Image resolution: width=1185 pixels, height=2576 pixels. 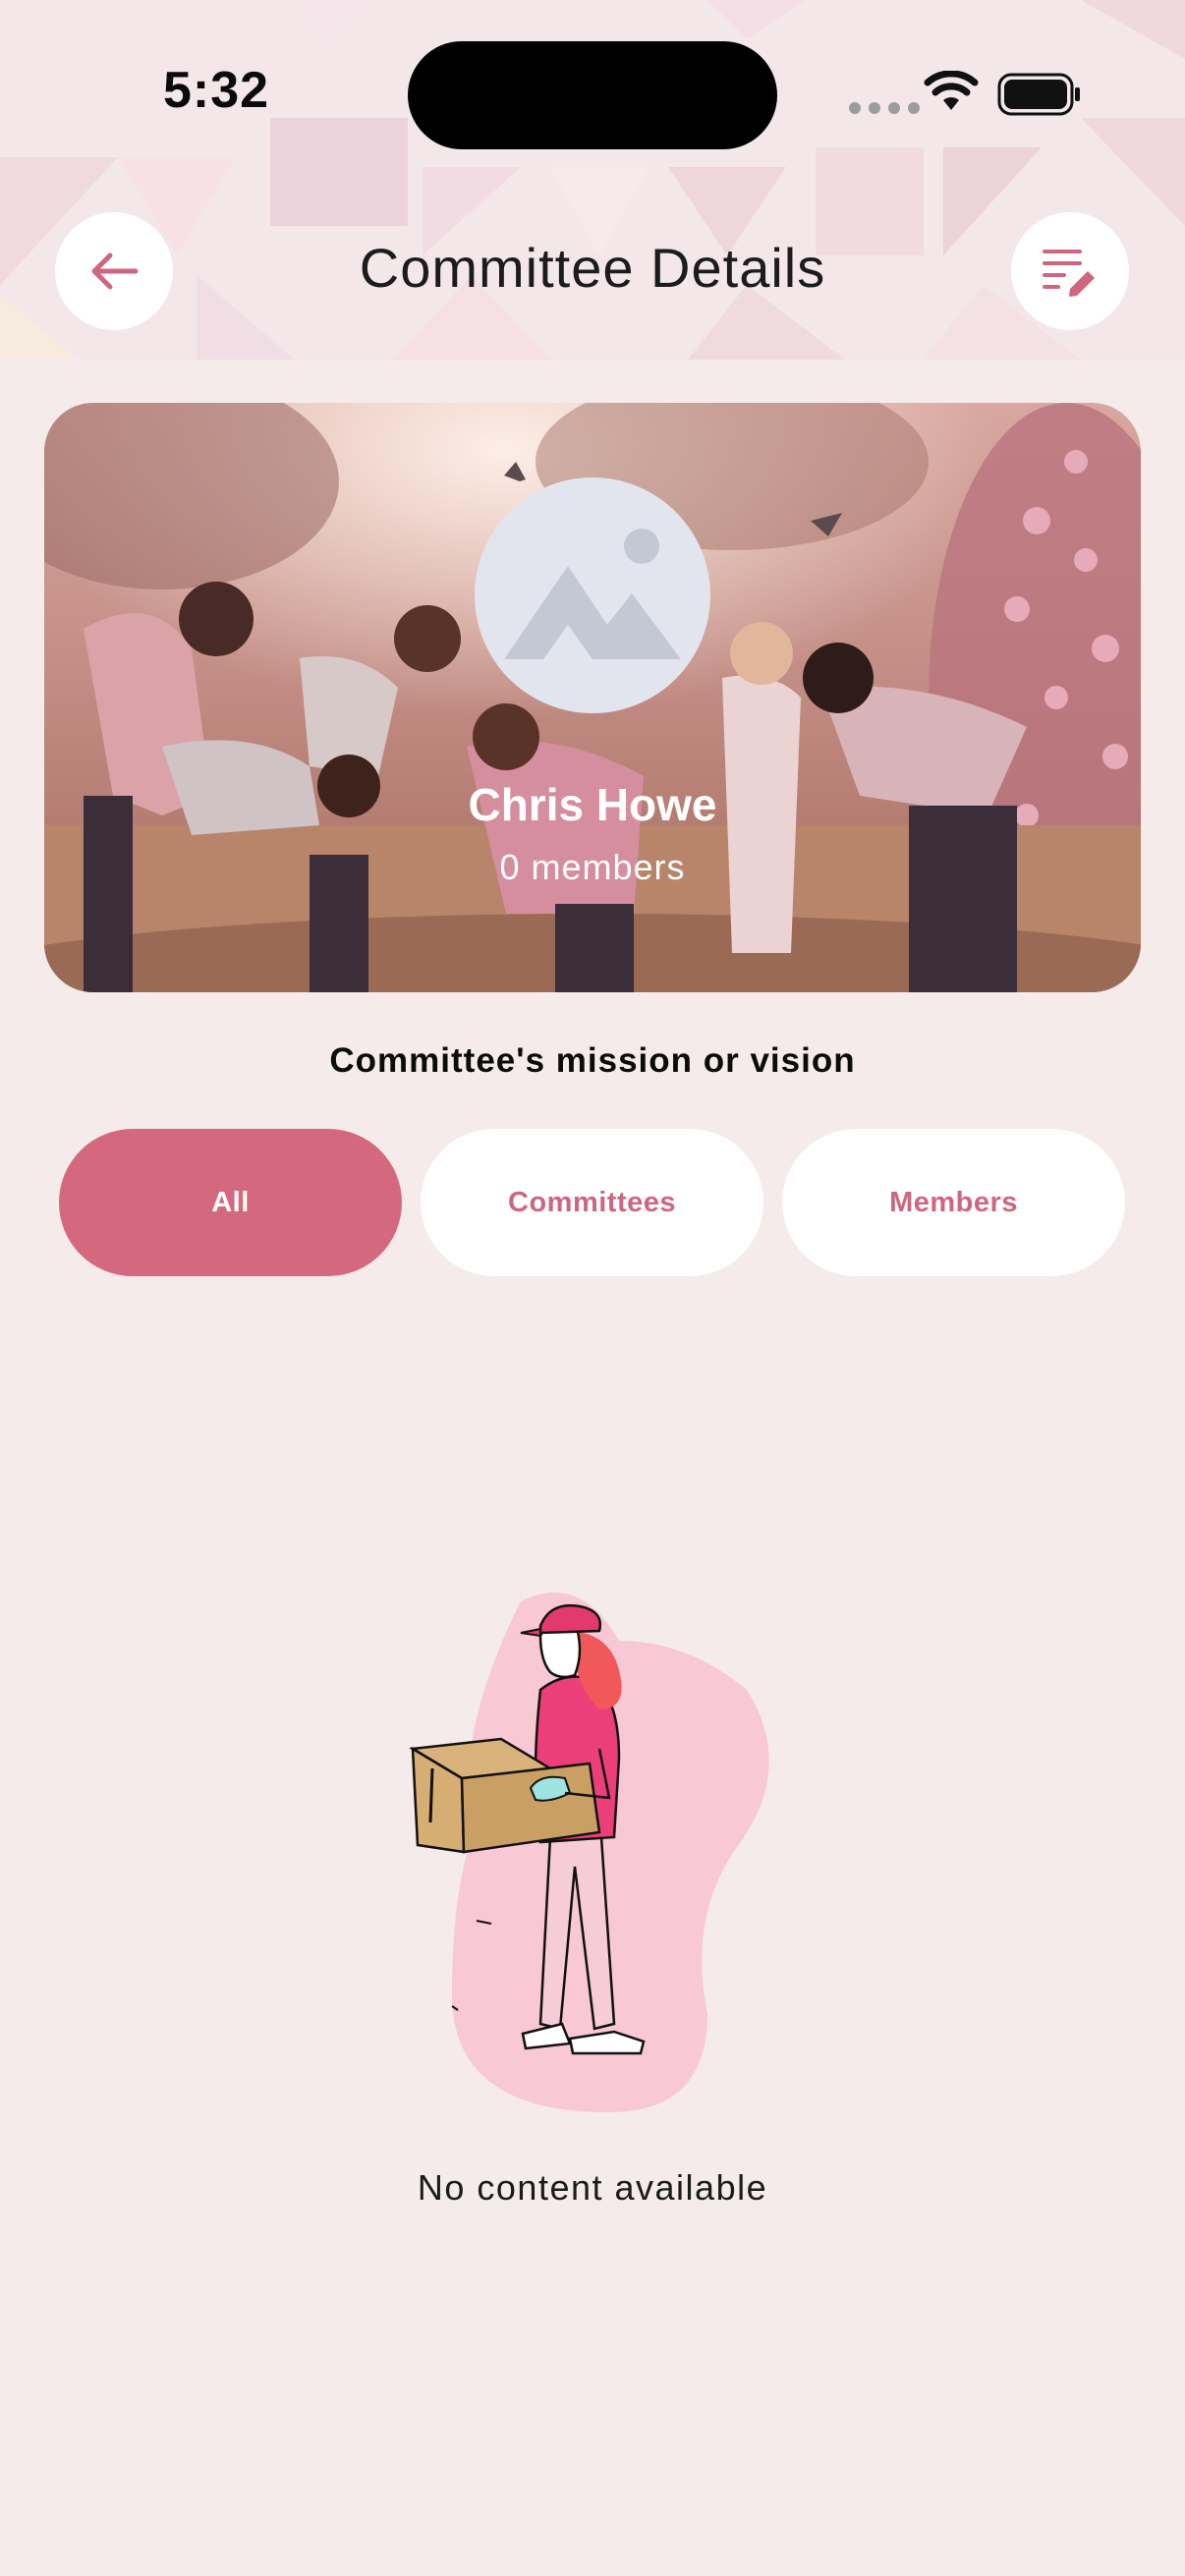 What do you see at coordinates (952, 90) in the screenshot?
I see `wifi-icon` at bounding box center [952, 90].